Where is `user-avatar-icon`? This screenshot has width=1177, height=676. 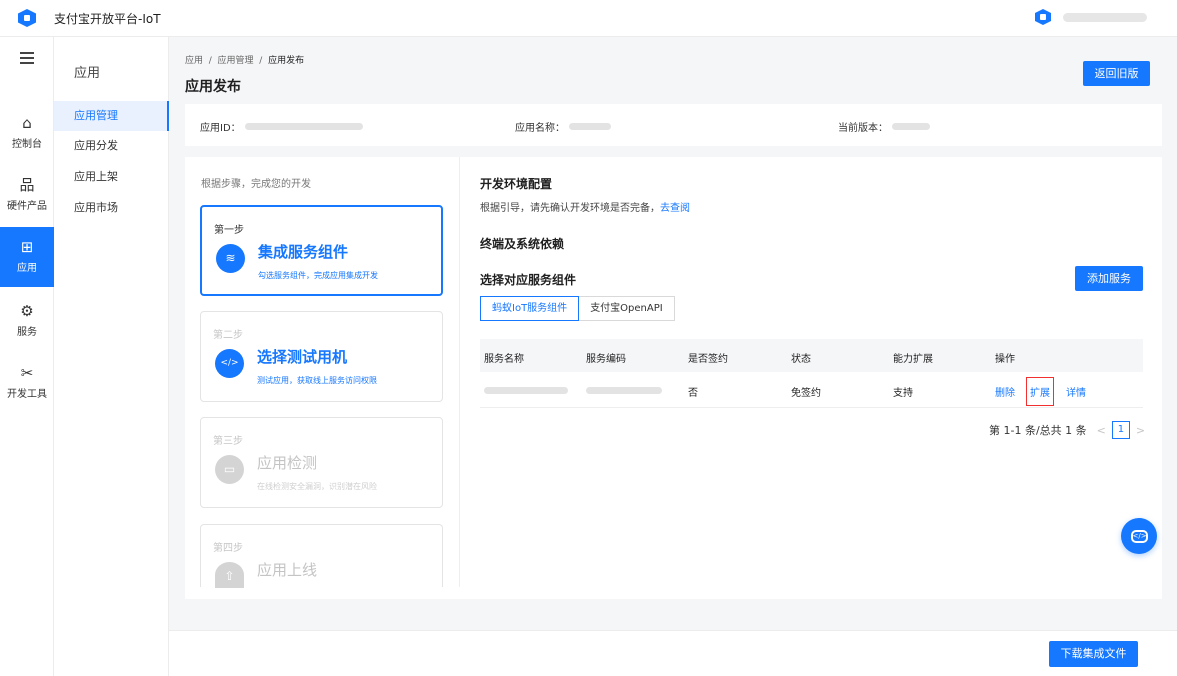 user-avatar-icon is located at coordinates (1043, 17).